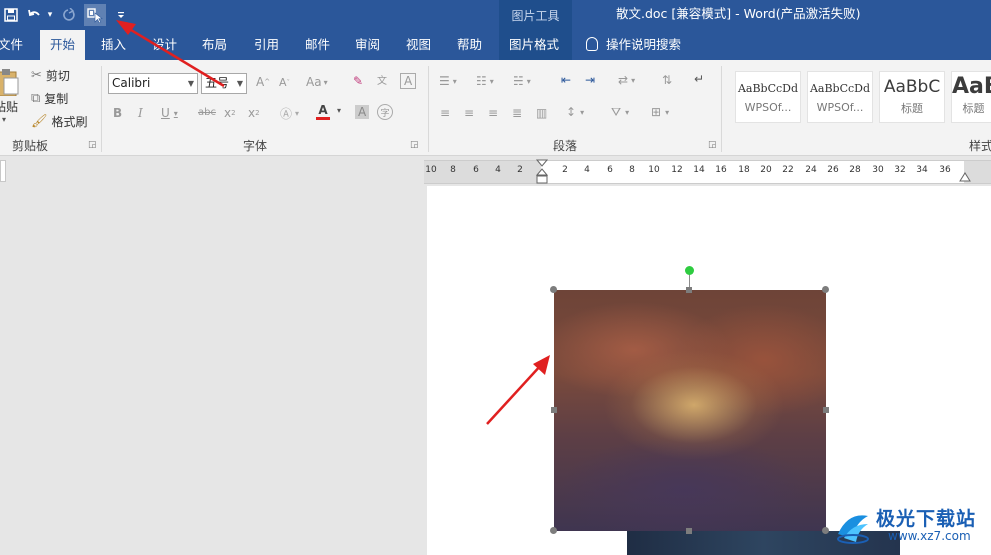 Image resolution: width=991 pixels, height=555 pixels. I want to click on tell-me-search: 操作说明搜索, so click(633, 45).